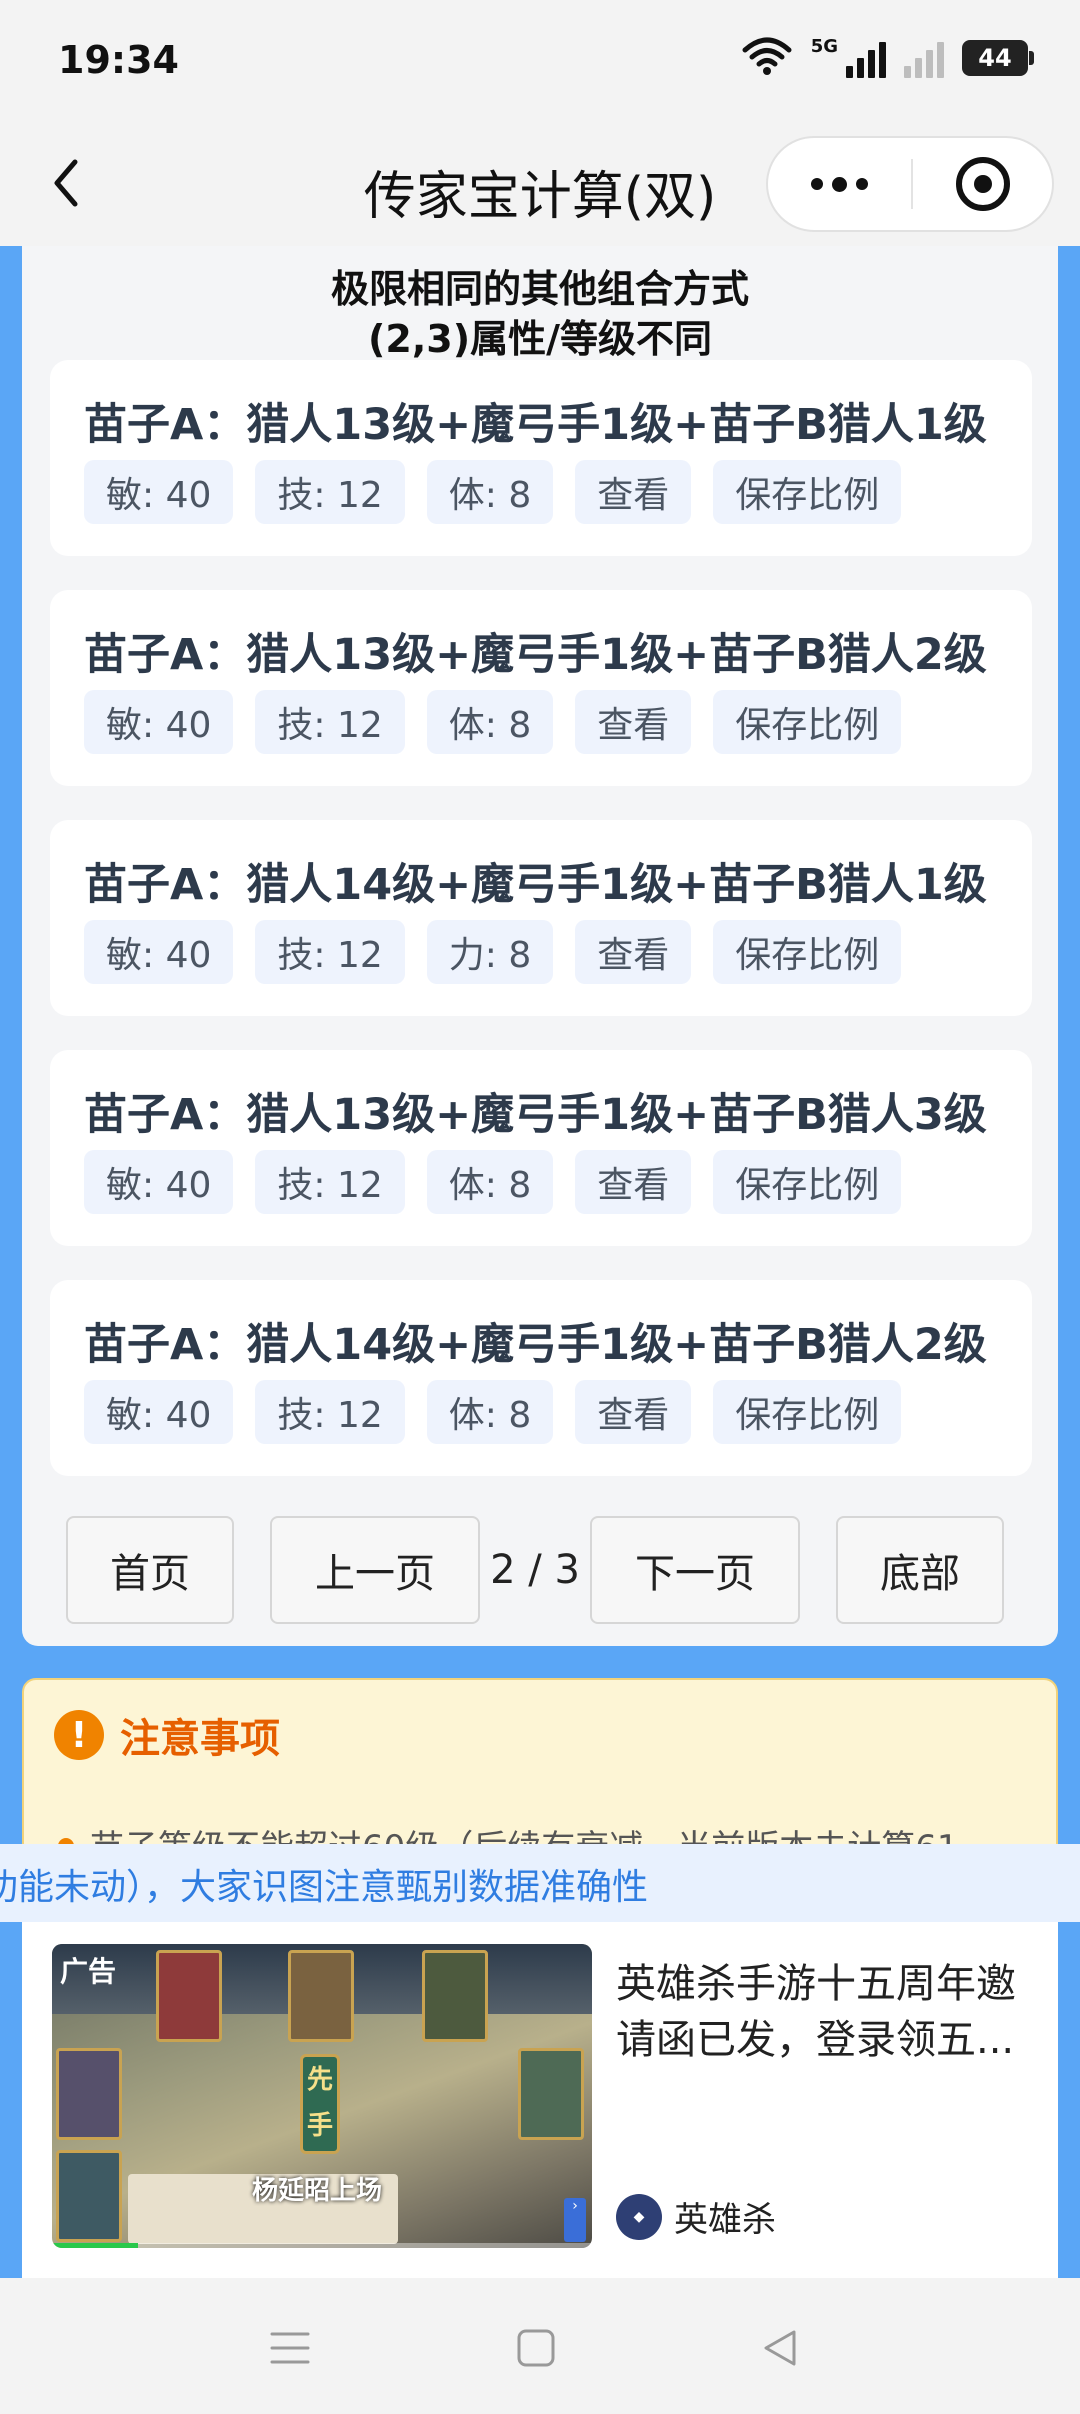  What do you see at coordinates (866, 58) in the screenshot?
I see `signal-icon` at bounding box center [866, 58].